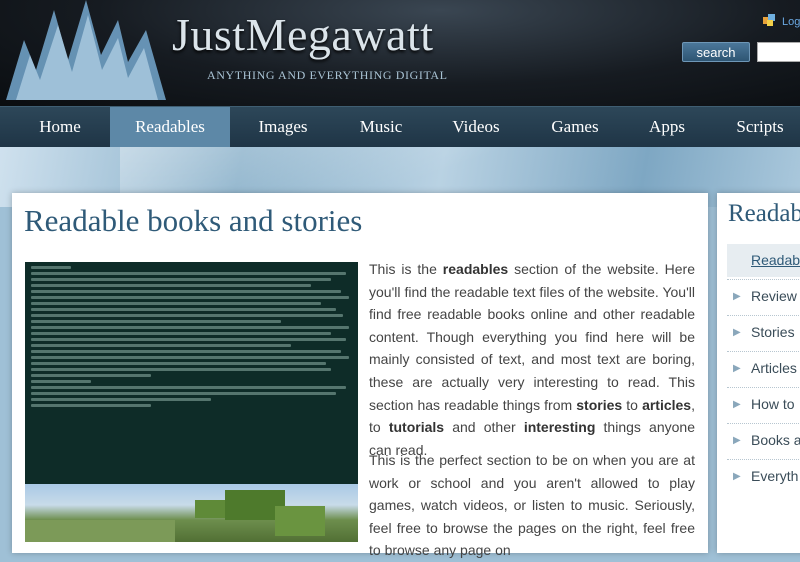  What do you see at coordinates (763, 441) in the screenshot?
I see `sidebar-item-books: ▶ Books a` at bounding box center [763, 441].